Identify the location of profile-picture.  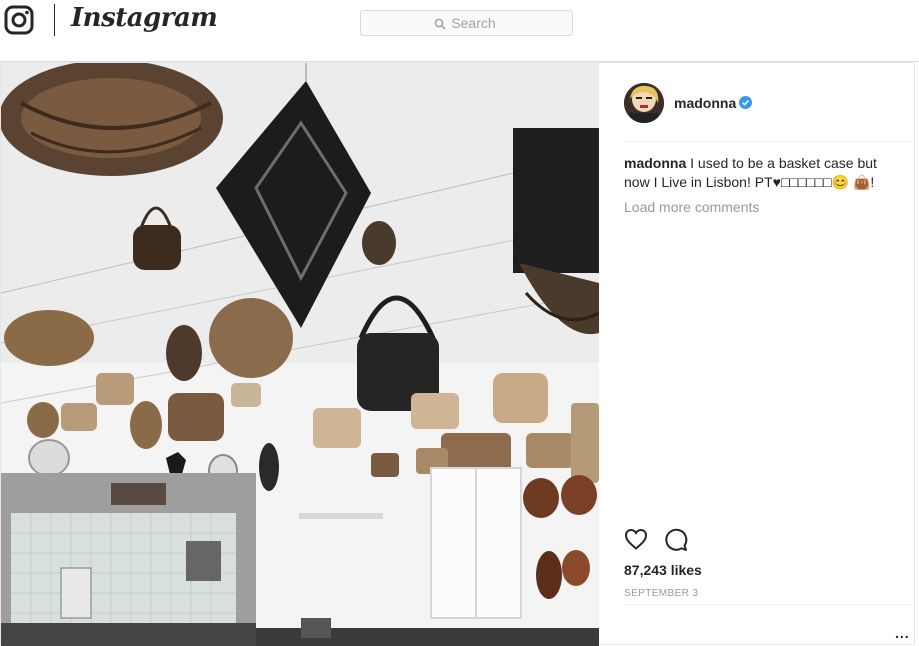
(644, 103).